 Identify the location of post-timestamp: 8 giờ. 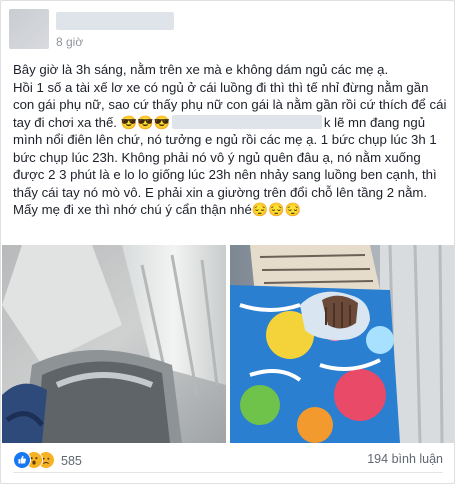
(69, 42).